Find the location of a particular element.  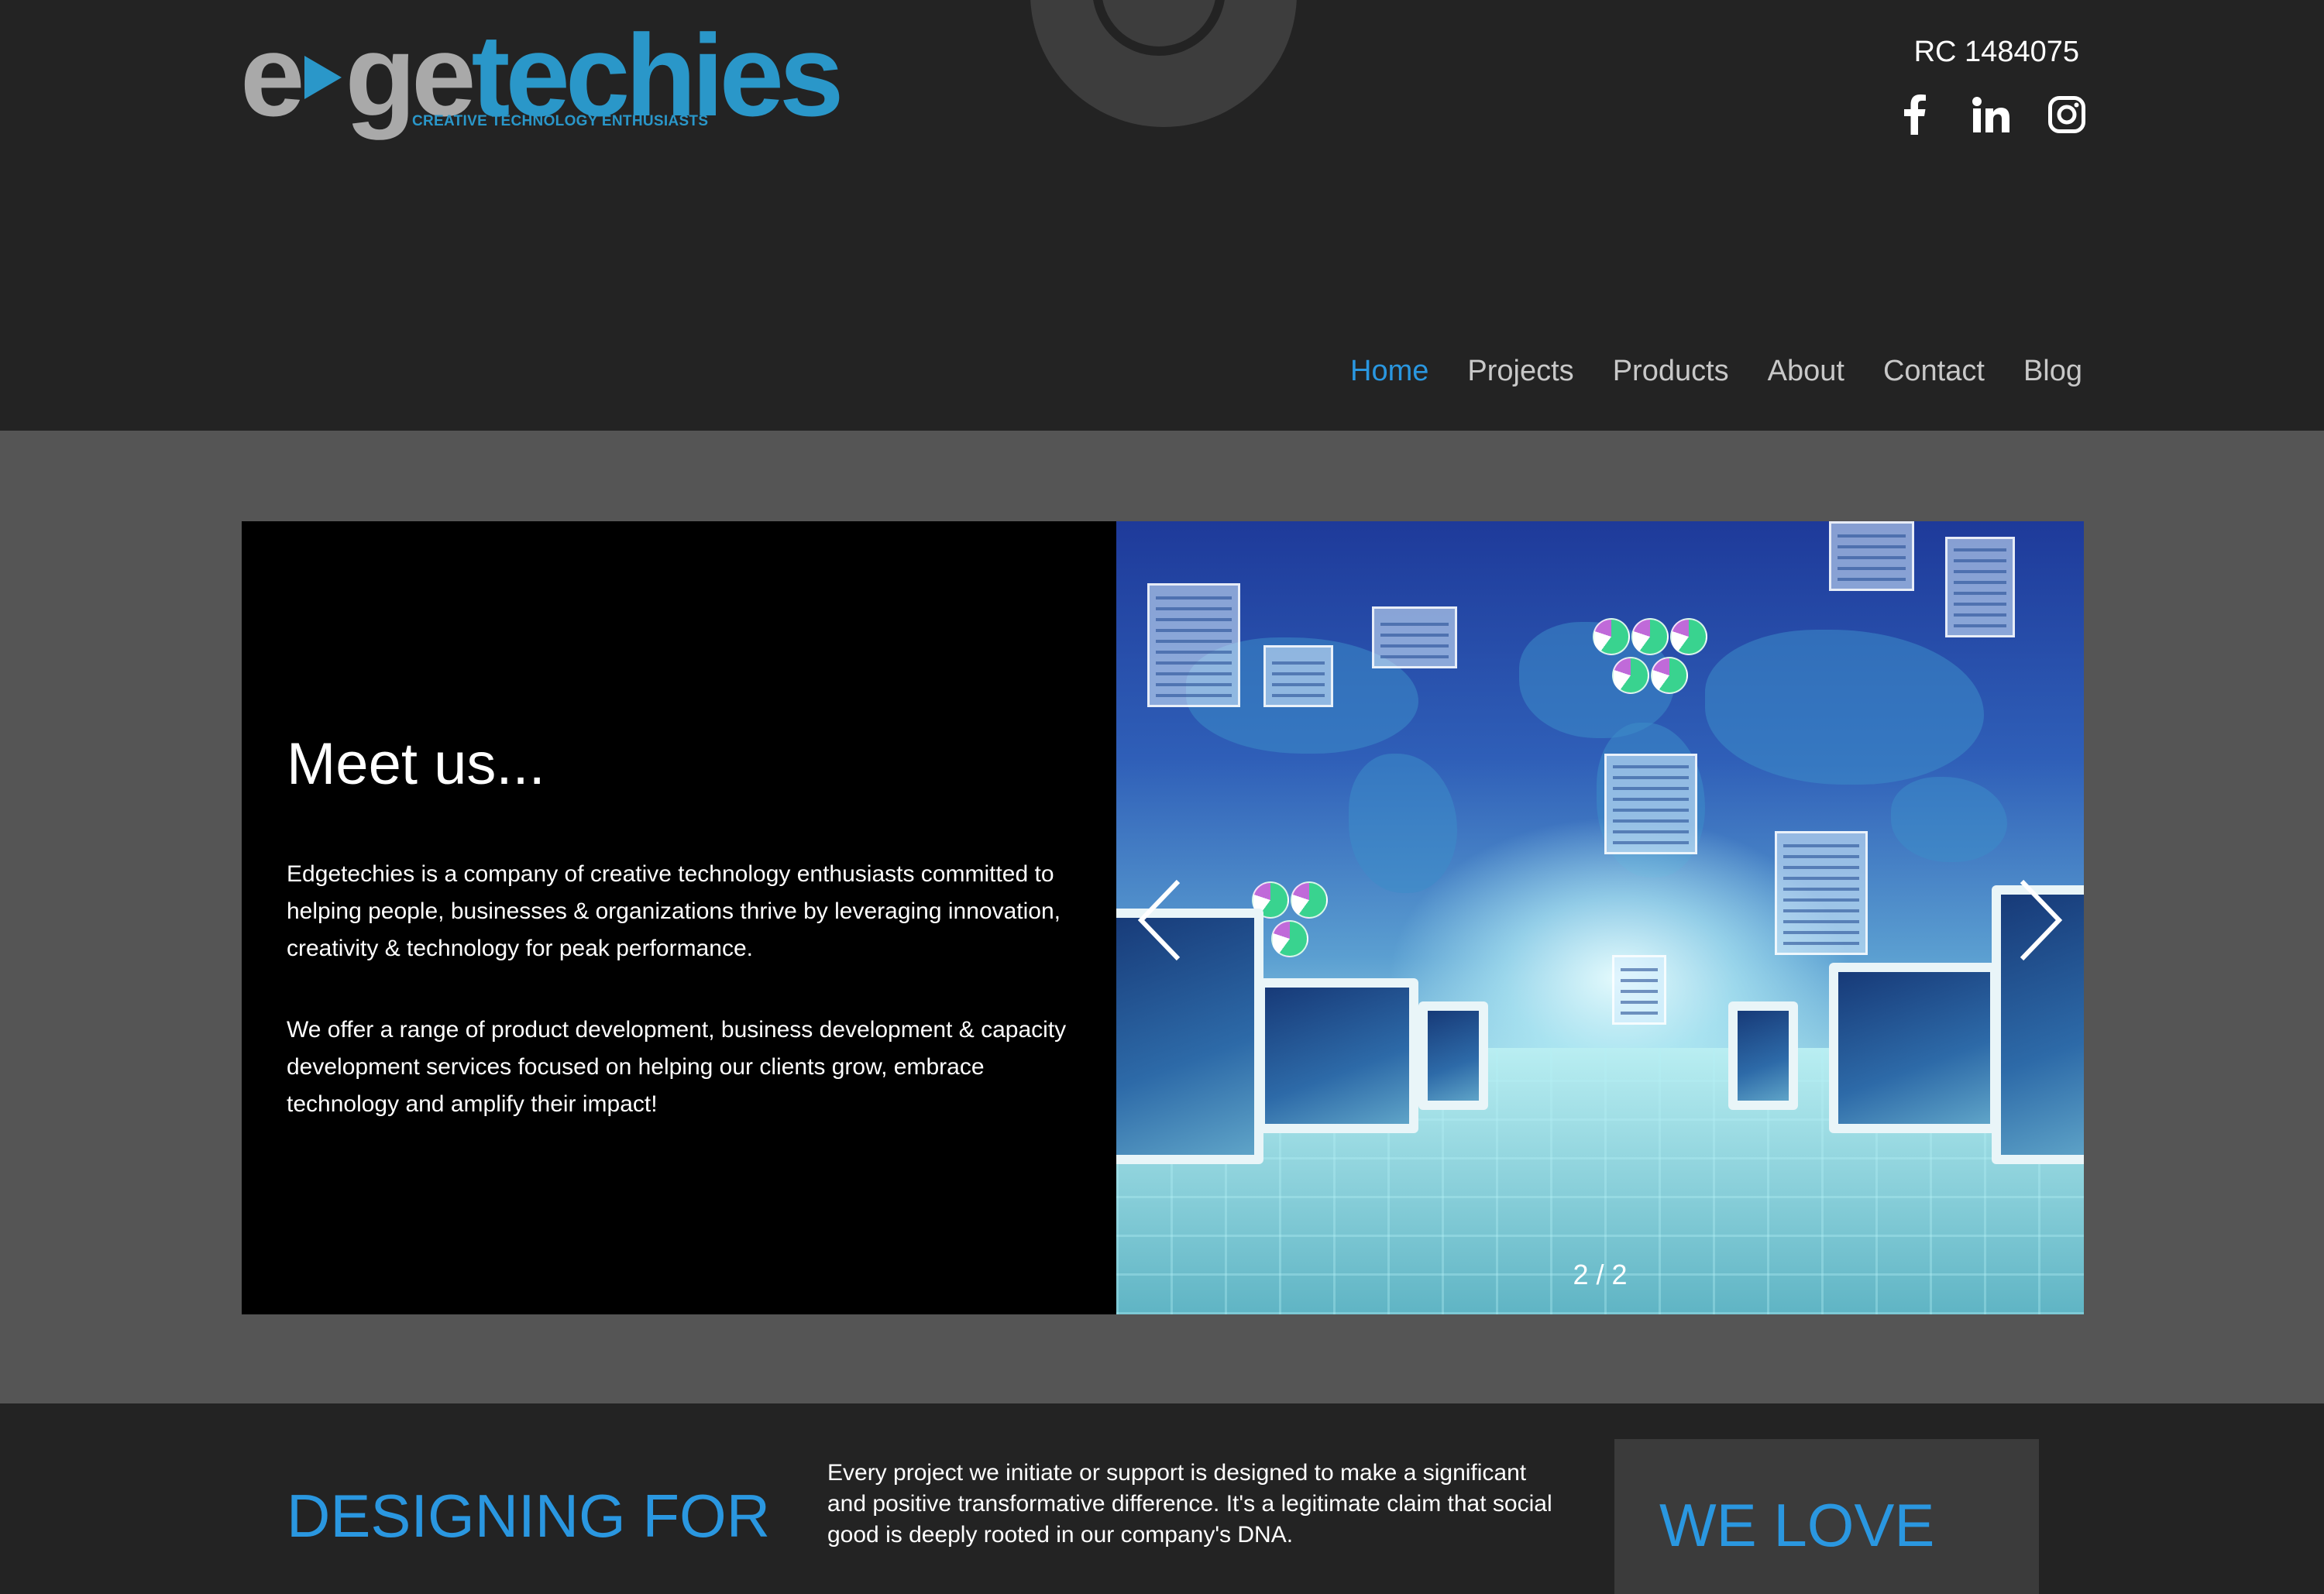

we-love-box: WE LOVE is located at coordinates (1826, 1516).